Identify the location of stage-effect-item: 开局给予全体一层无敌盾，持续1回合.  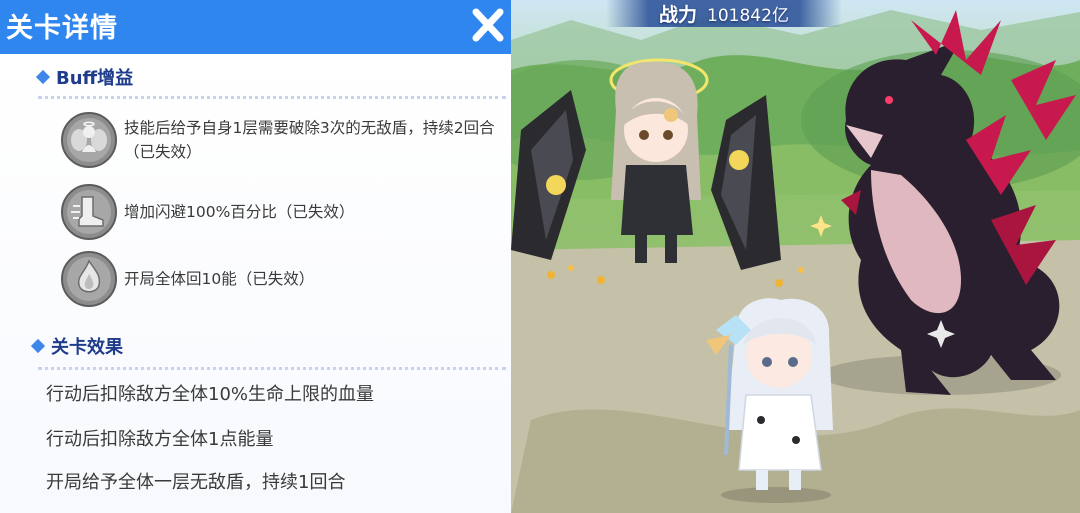
(196, 482).